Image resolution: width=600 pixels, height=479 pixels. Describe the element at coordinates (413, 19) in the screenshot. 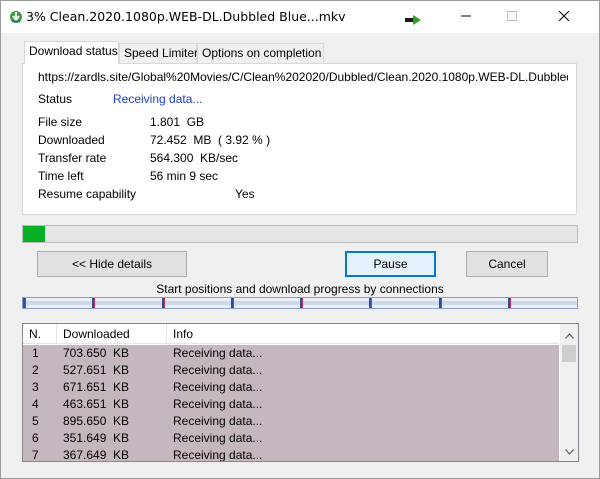

I see `green-arrow-icon` at that location.